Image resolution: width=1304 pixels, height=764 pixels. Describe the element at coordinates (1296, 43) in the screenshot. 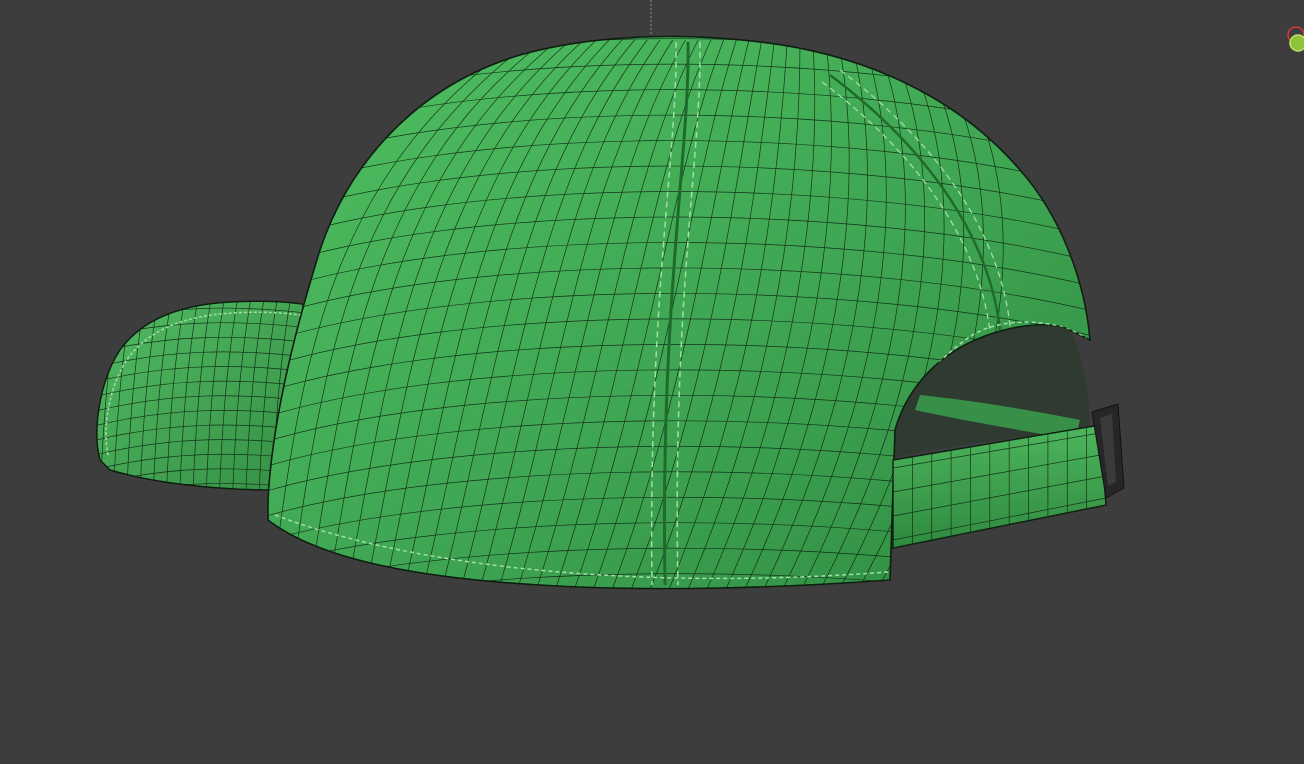

I see `y-axis-icon` at that location.